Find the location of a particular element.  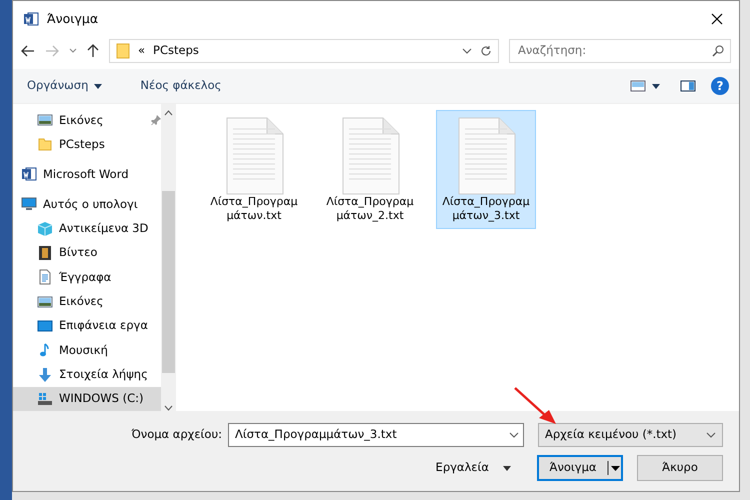

desktop-icon is located at coordinates (45, 326).